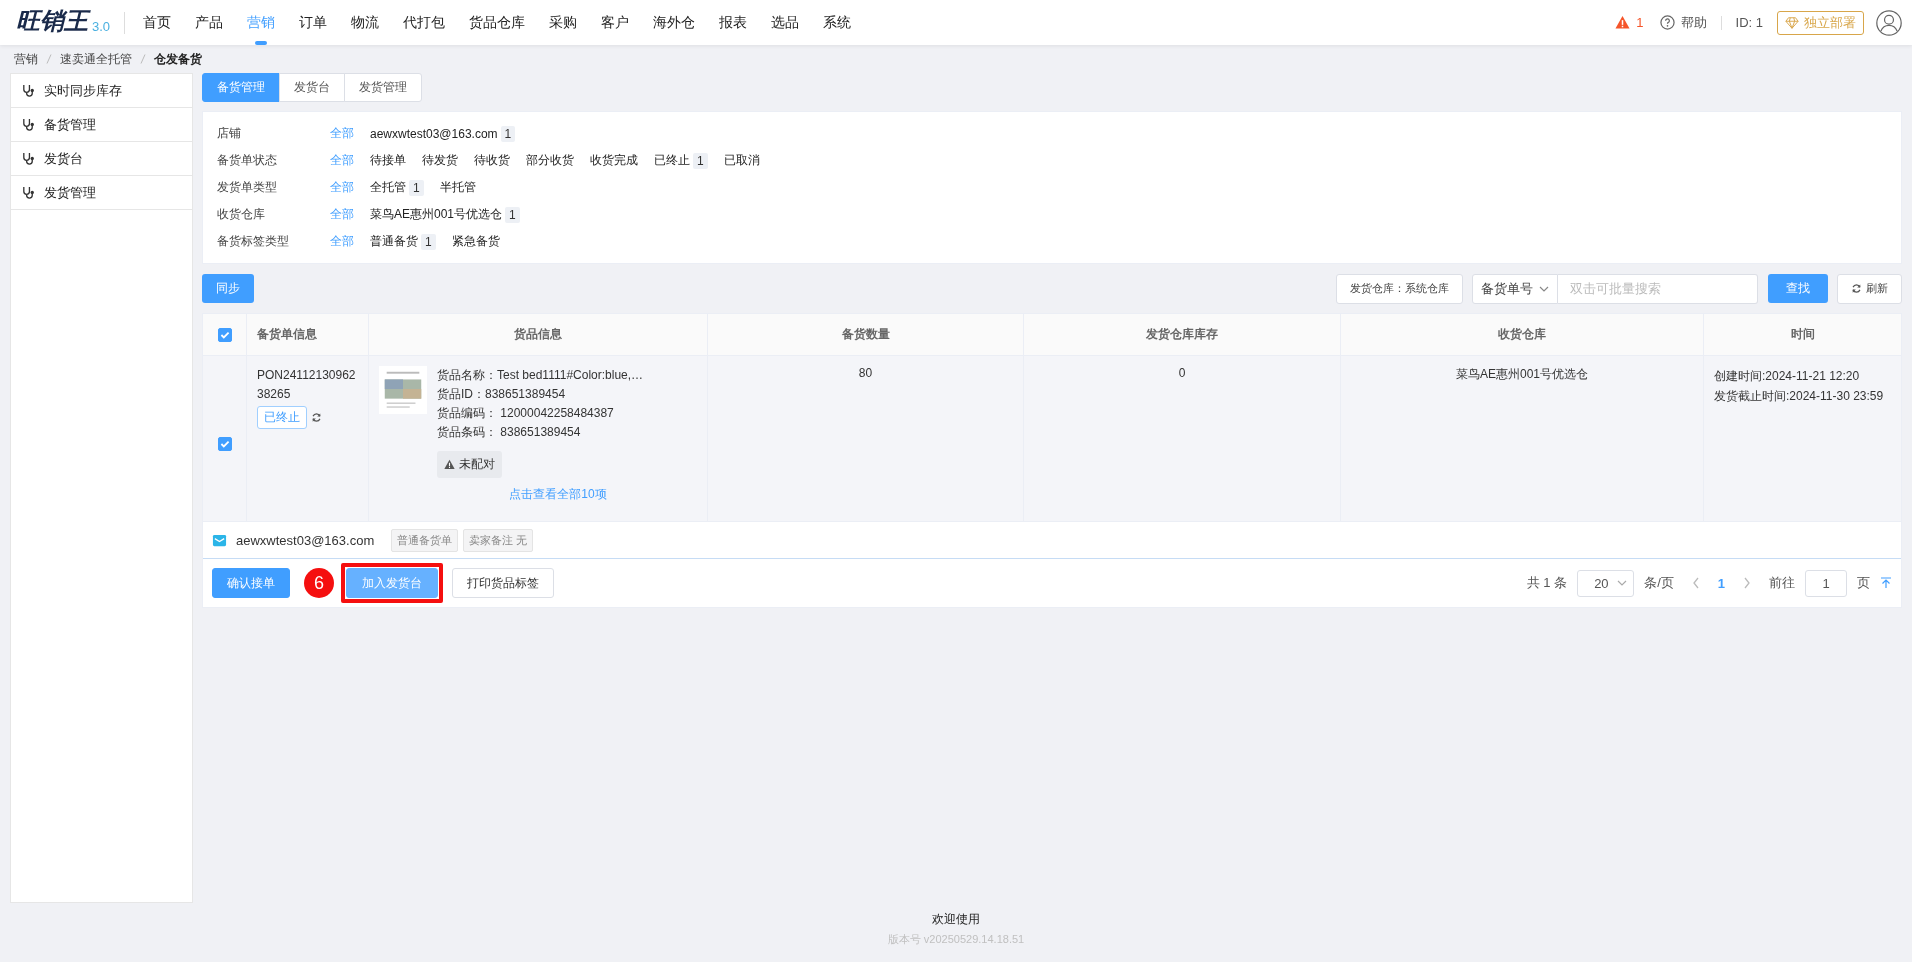  What do you see at coordinates (1787, 376) in the screenshot?
I see `time-text: 创建时间:2024-11-21 12:20` at bounding box center [1787, 376].